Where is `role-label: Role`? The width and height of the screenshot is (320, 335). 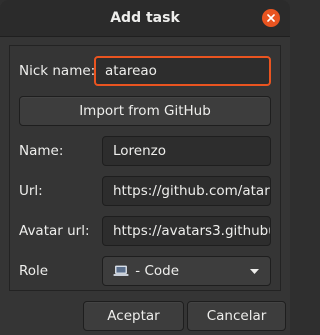 role-label: Role is located at coordinates (34, 271).